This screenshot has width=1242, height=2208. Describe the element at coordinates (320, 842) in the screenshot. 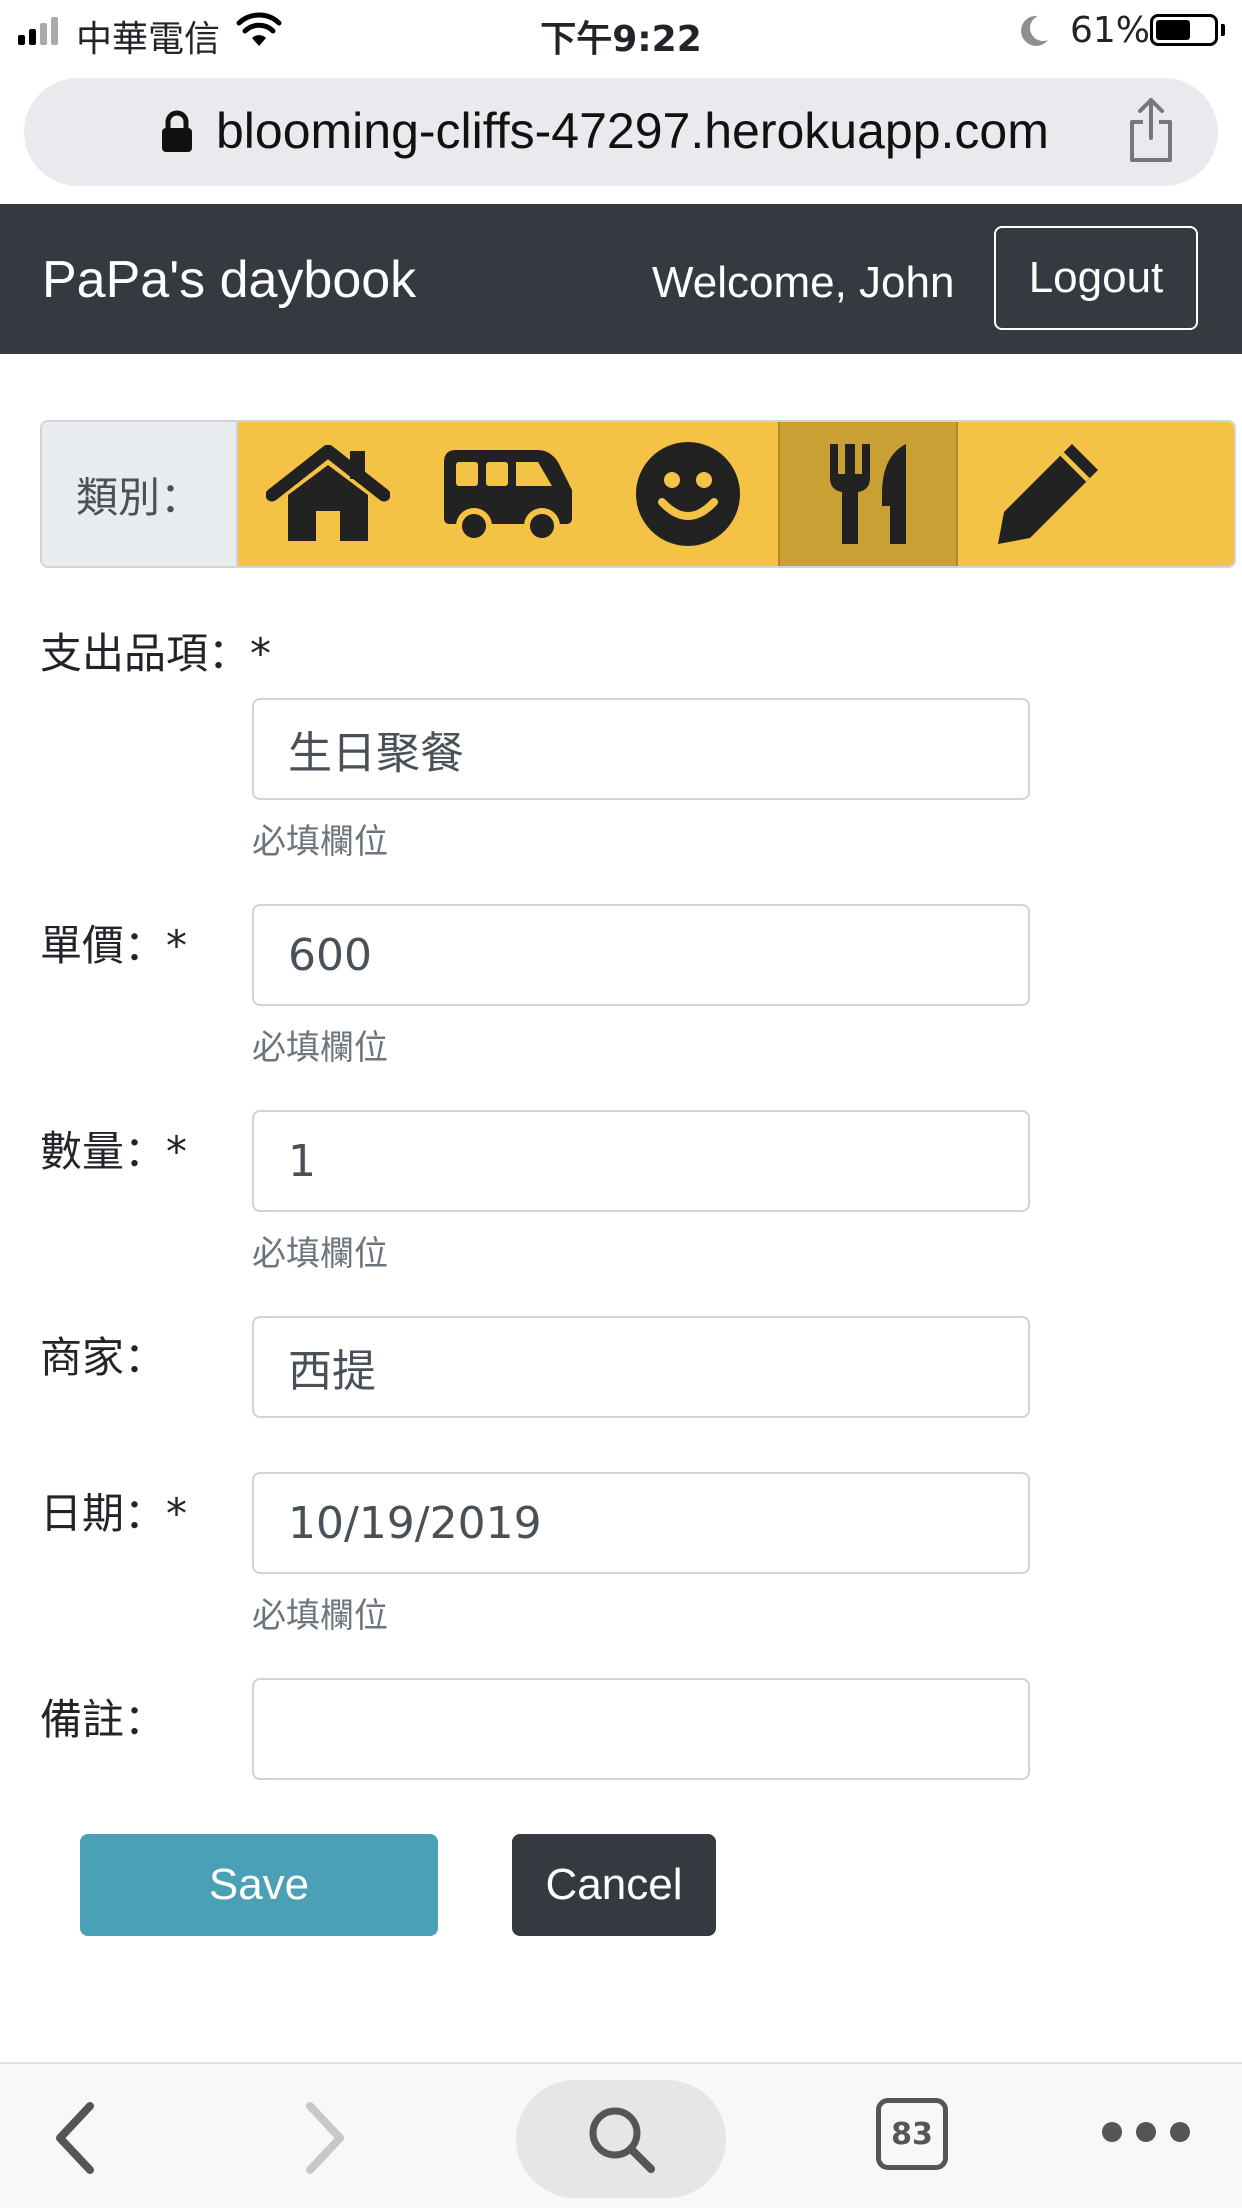

I see `item-help: 必填欄位` at that location.